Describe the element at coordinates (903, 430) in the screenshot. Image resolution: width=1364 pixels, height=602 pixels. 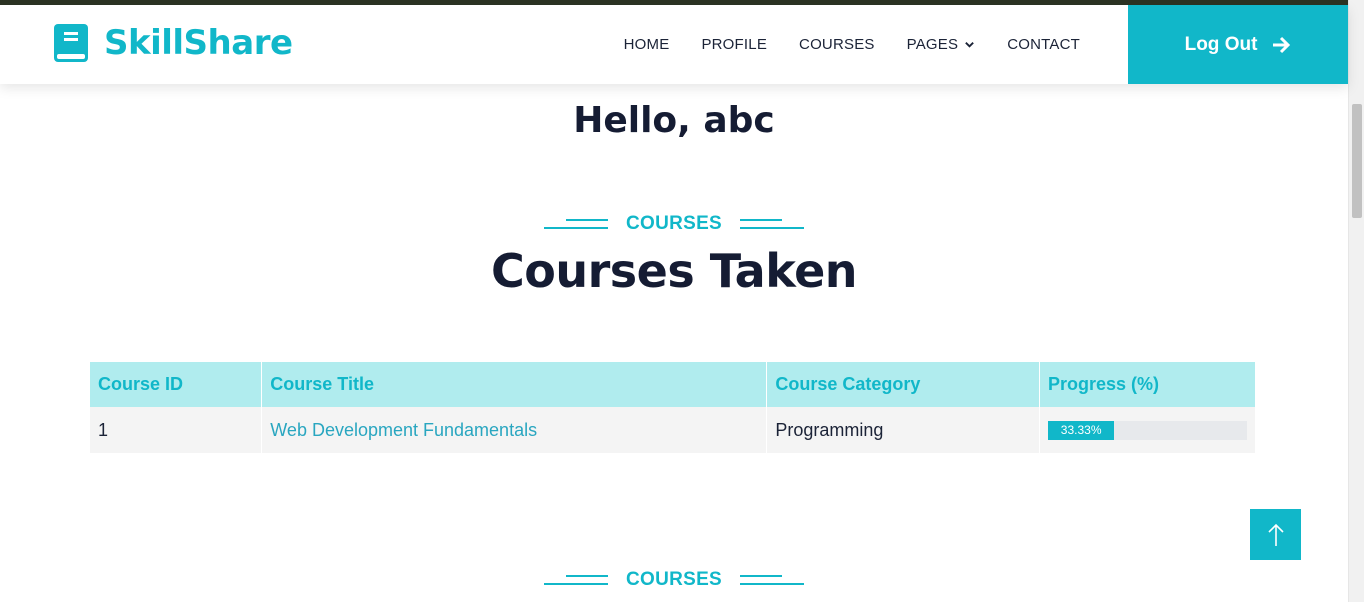
I see `cell-course-category: Programming` at that location.